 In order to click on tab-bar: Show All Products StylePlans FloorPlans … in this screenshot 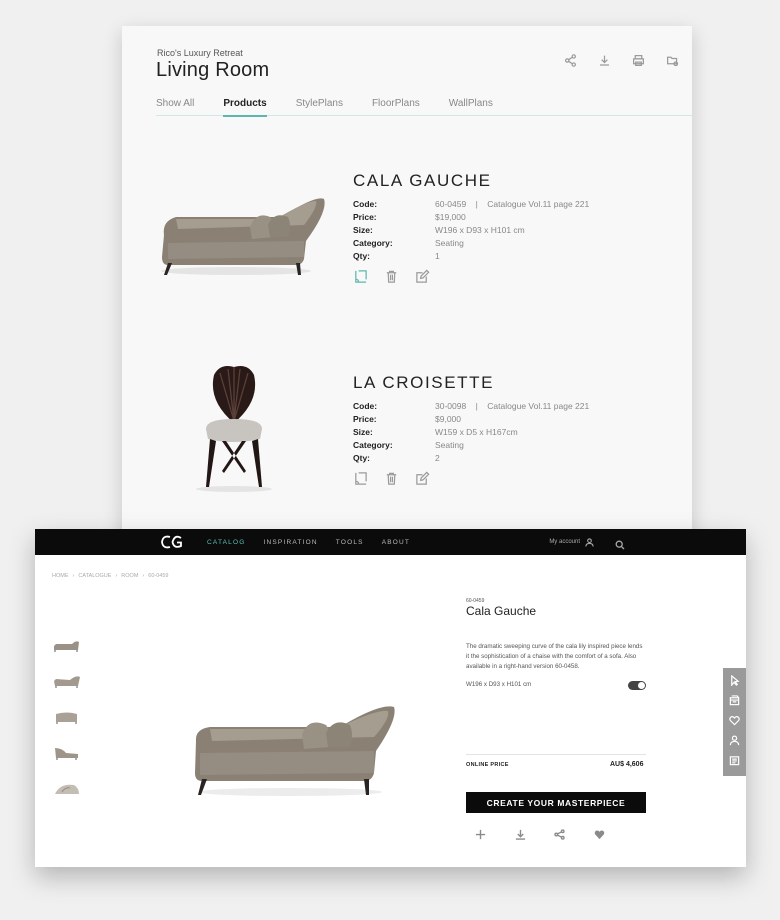, I will do `click(424, 107)`.